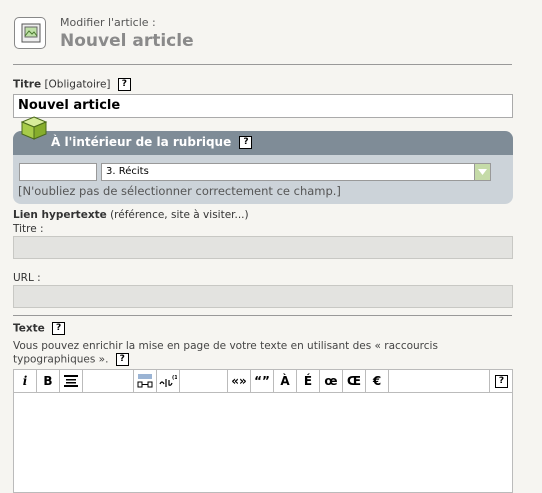  What do you see at coordinates (127, 41) in the screenshot?
I see `page-title: Nouvel article` at bounding box center [127, 41].